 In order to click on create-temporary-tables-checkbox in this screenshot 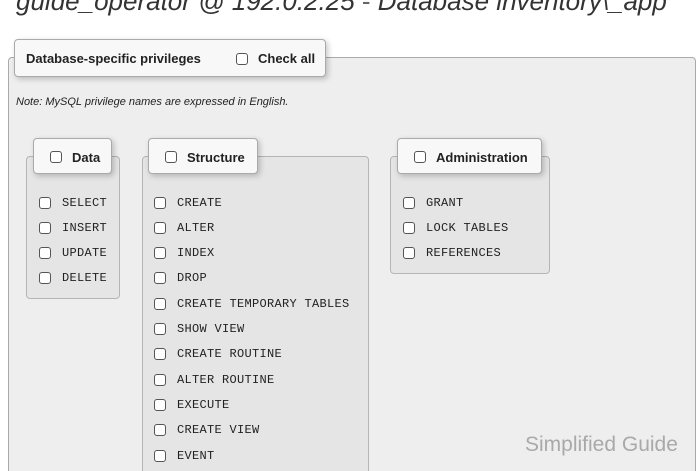, I will do `click(160, 304)`.